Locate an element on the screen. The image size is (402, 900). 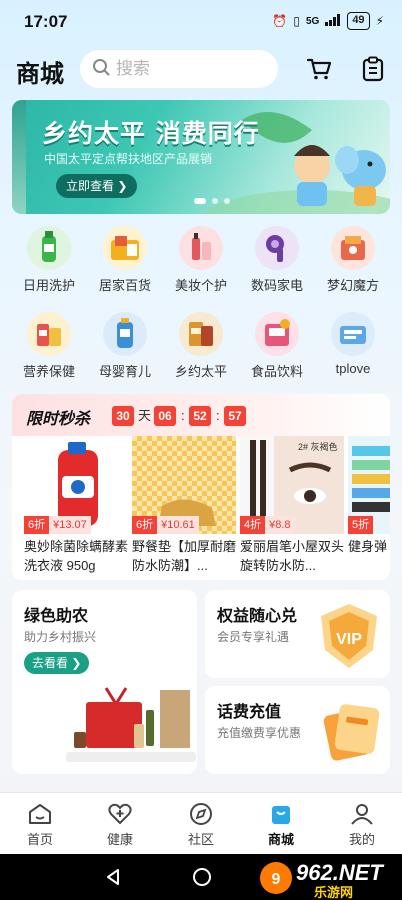
status-time: 17:07 is located at coordinates (46, 21).